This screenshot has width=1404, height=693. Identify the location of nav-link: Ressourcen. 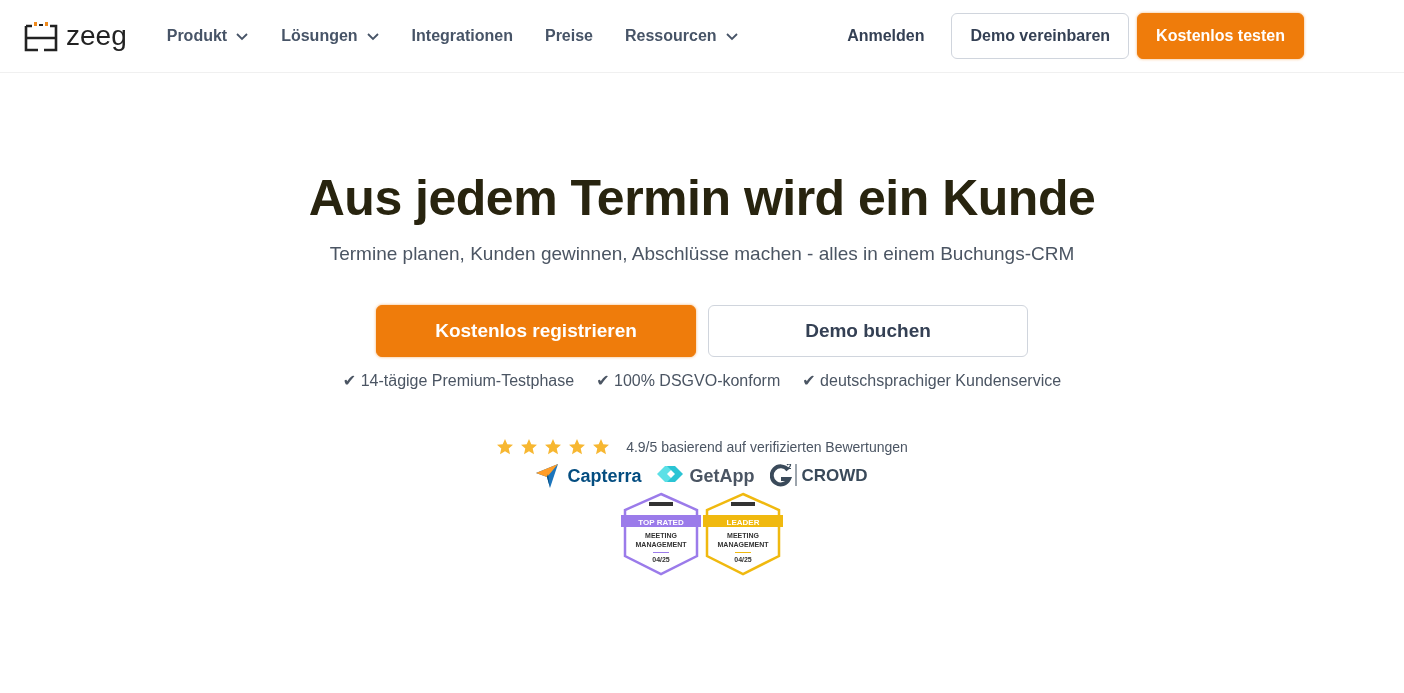
(682, 36).